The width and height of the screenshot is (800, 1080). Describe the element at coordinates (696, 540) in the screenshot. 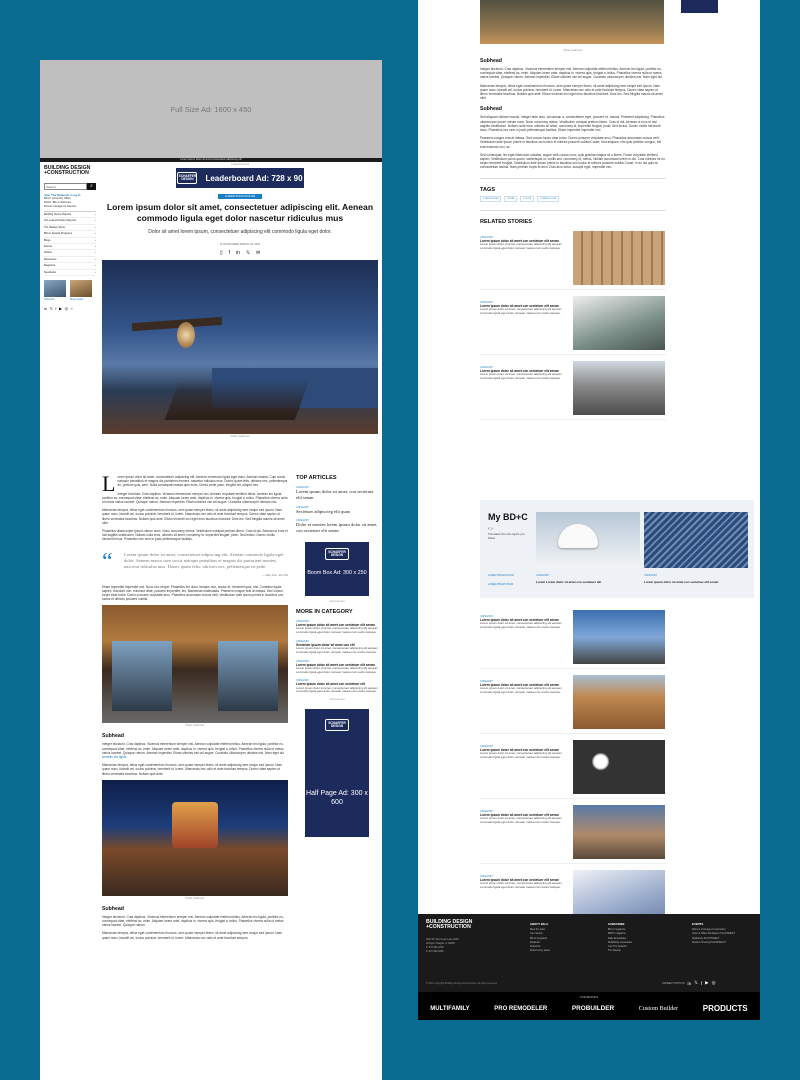

I see `carousel-image` at that location.